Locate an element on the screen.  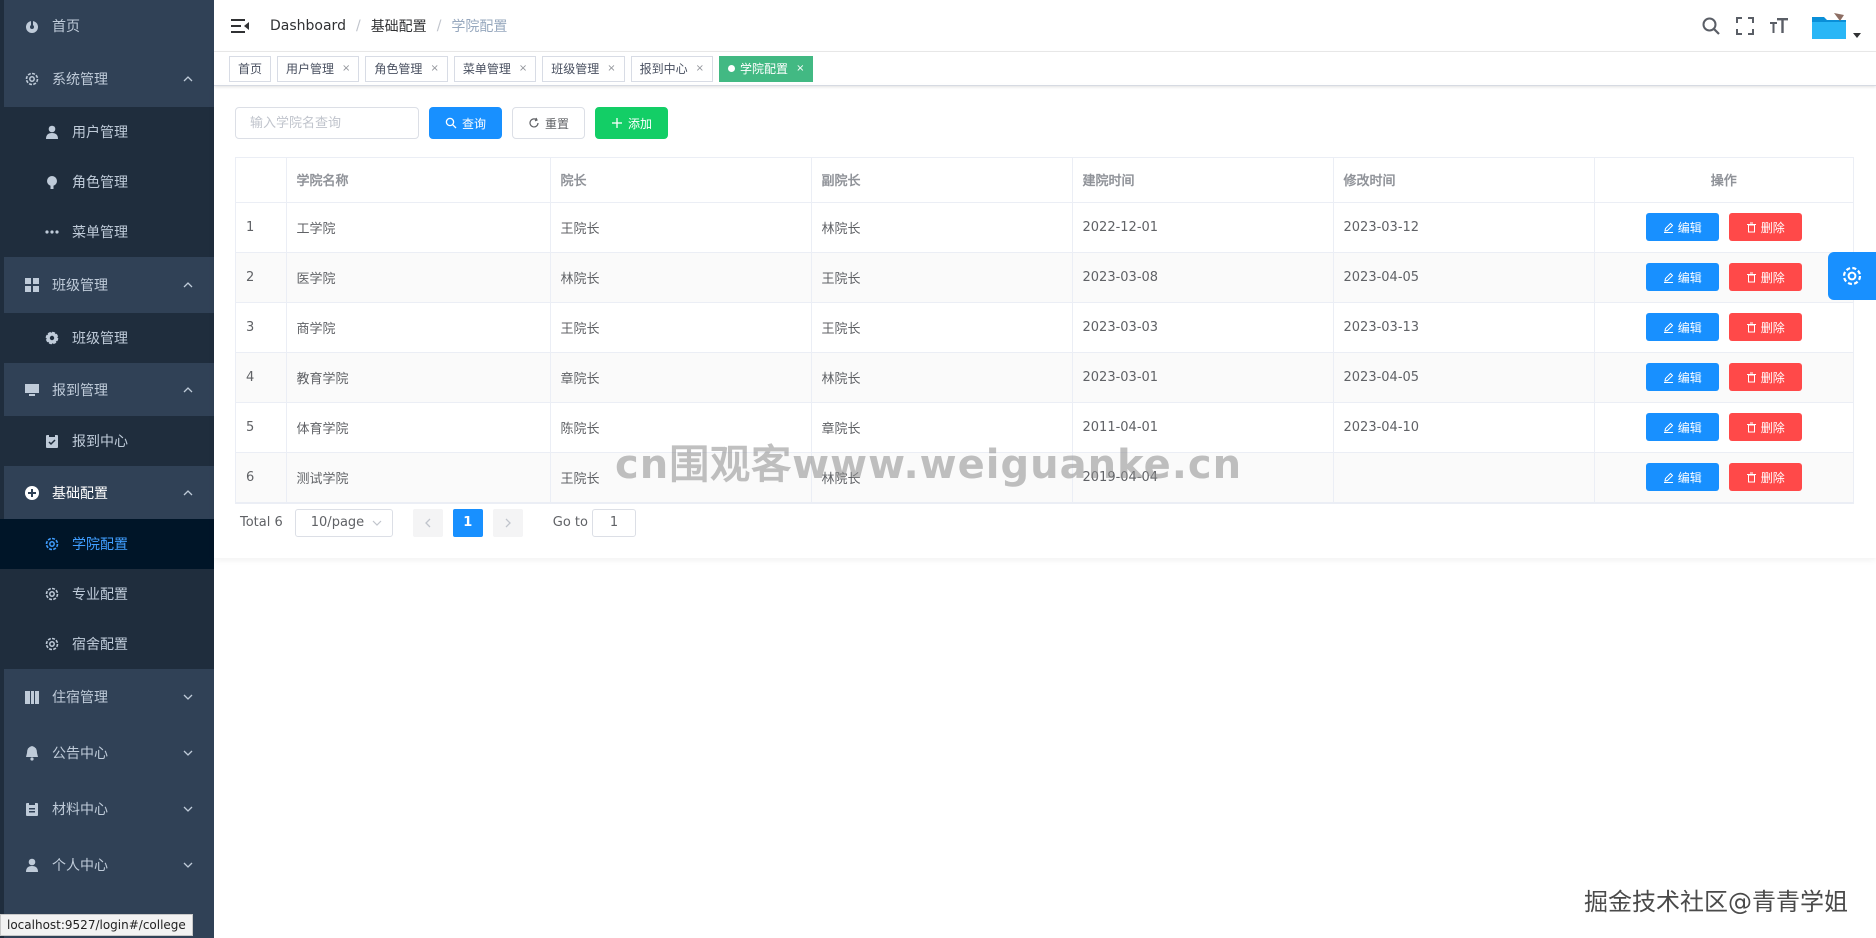
tag-class: 班级管理 × is located at coordinates (583, 68).